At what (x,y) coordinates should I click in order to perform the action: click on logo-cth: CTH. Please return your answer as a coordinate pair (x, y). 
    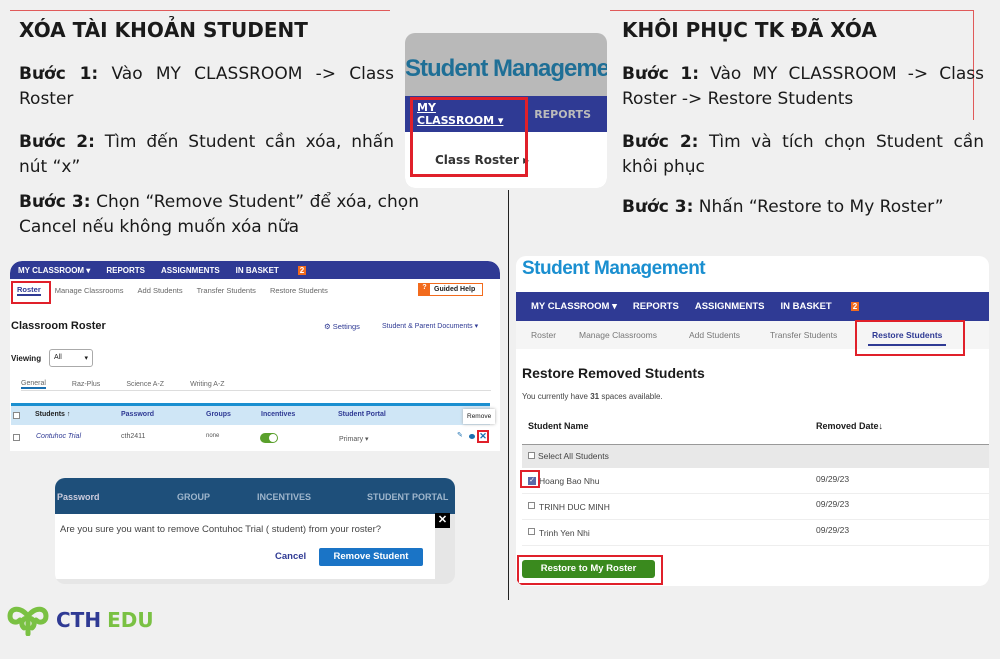
    Looking at the image, I should click on (79, 620).